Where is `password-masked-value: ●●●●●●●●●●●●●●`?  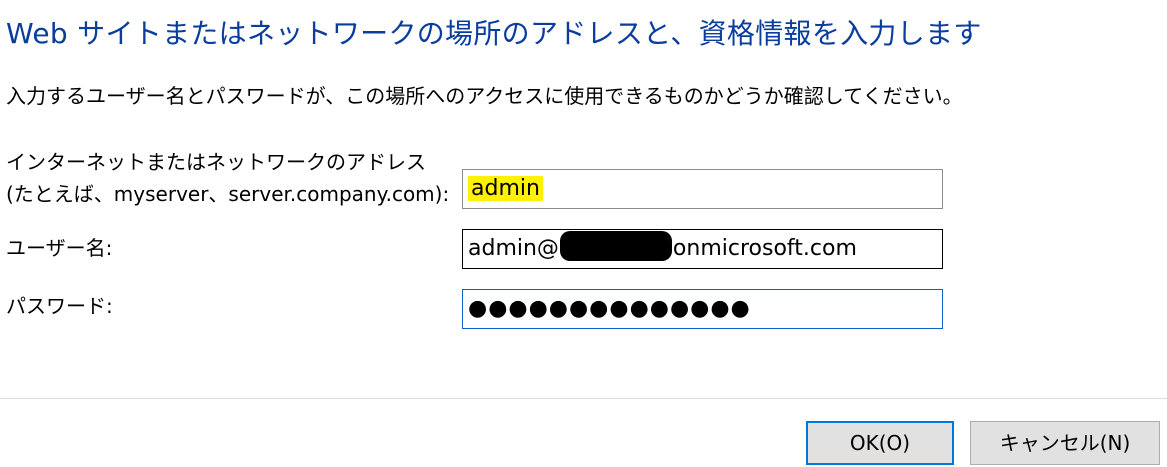 password-masked-value: ●●●●●●●●●●●●●● is located at coordinates (609, 308).